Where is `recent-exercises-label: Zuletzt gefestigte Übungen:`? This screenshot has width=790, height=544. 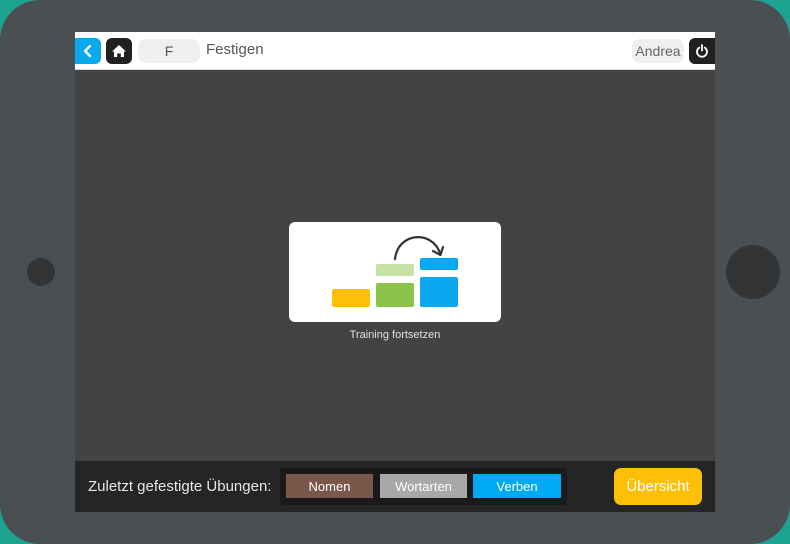
recent-exercises-label: Zuletzt gefestigte Übungen: is located at coordinates (180, 486).